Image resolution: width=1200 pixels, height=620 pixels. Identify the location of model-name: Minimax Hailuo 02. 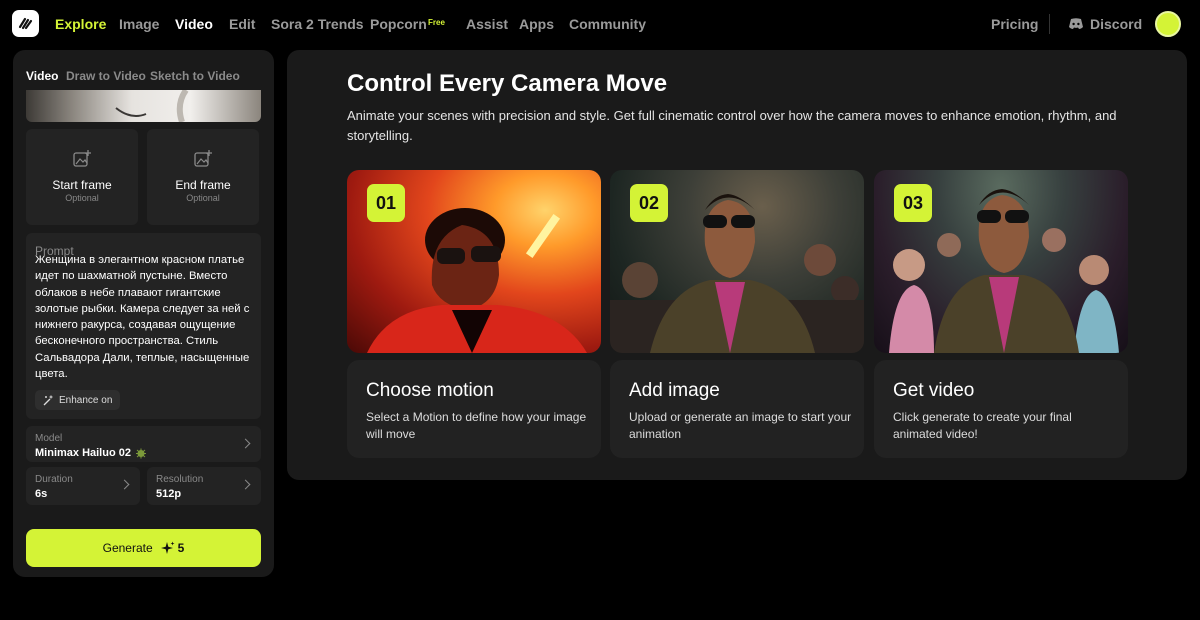
(83, 453).